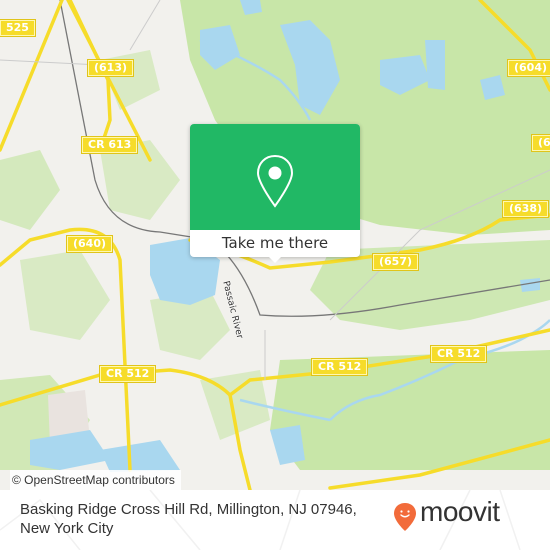 The height and width of the screenshot is (550, 550). What do you see at coordinates (67, 528) in the screenshot?
I see `address-line-2: New York City` at bounding box center [67, 528].